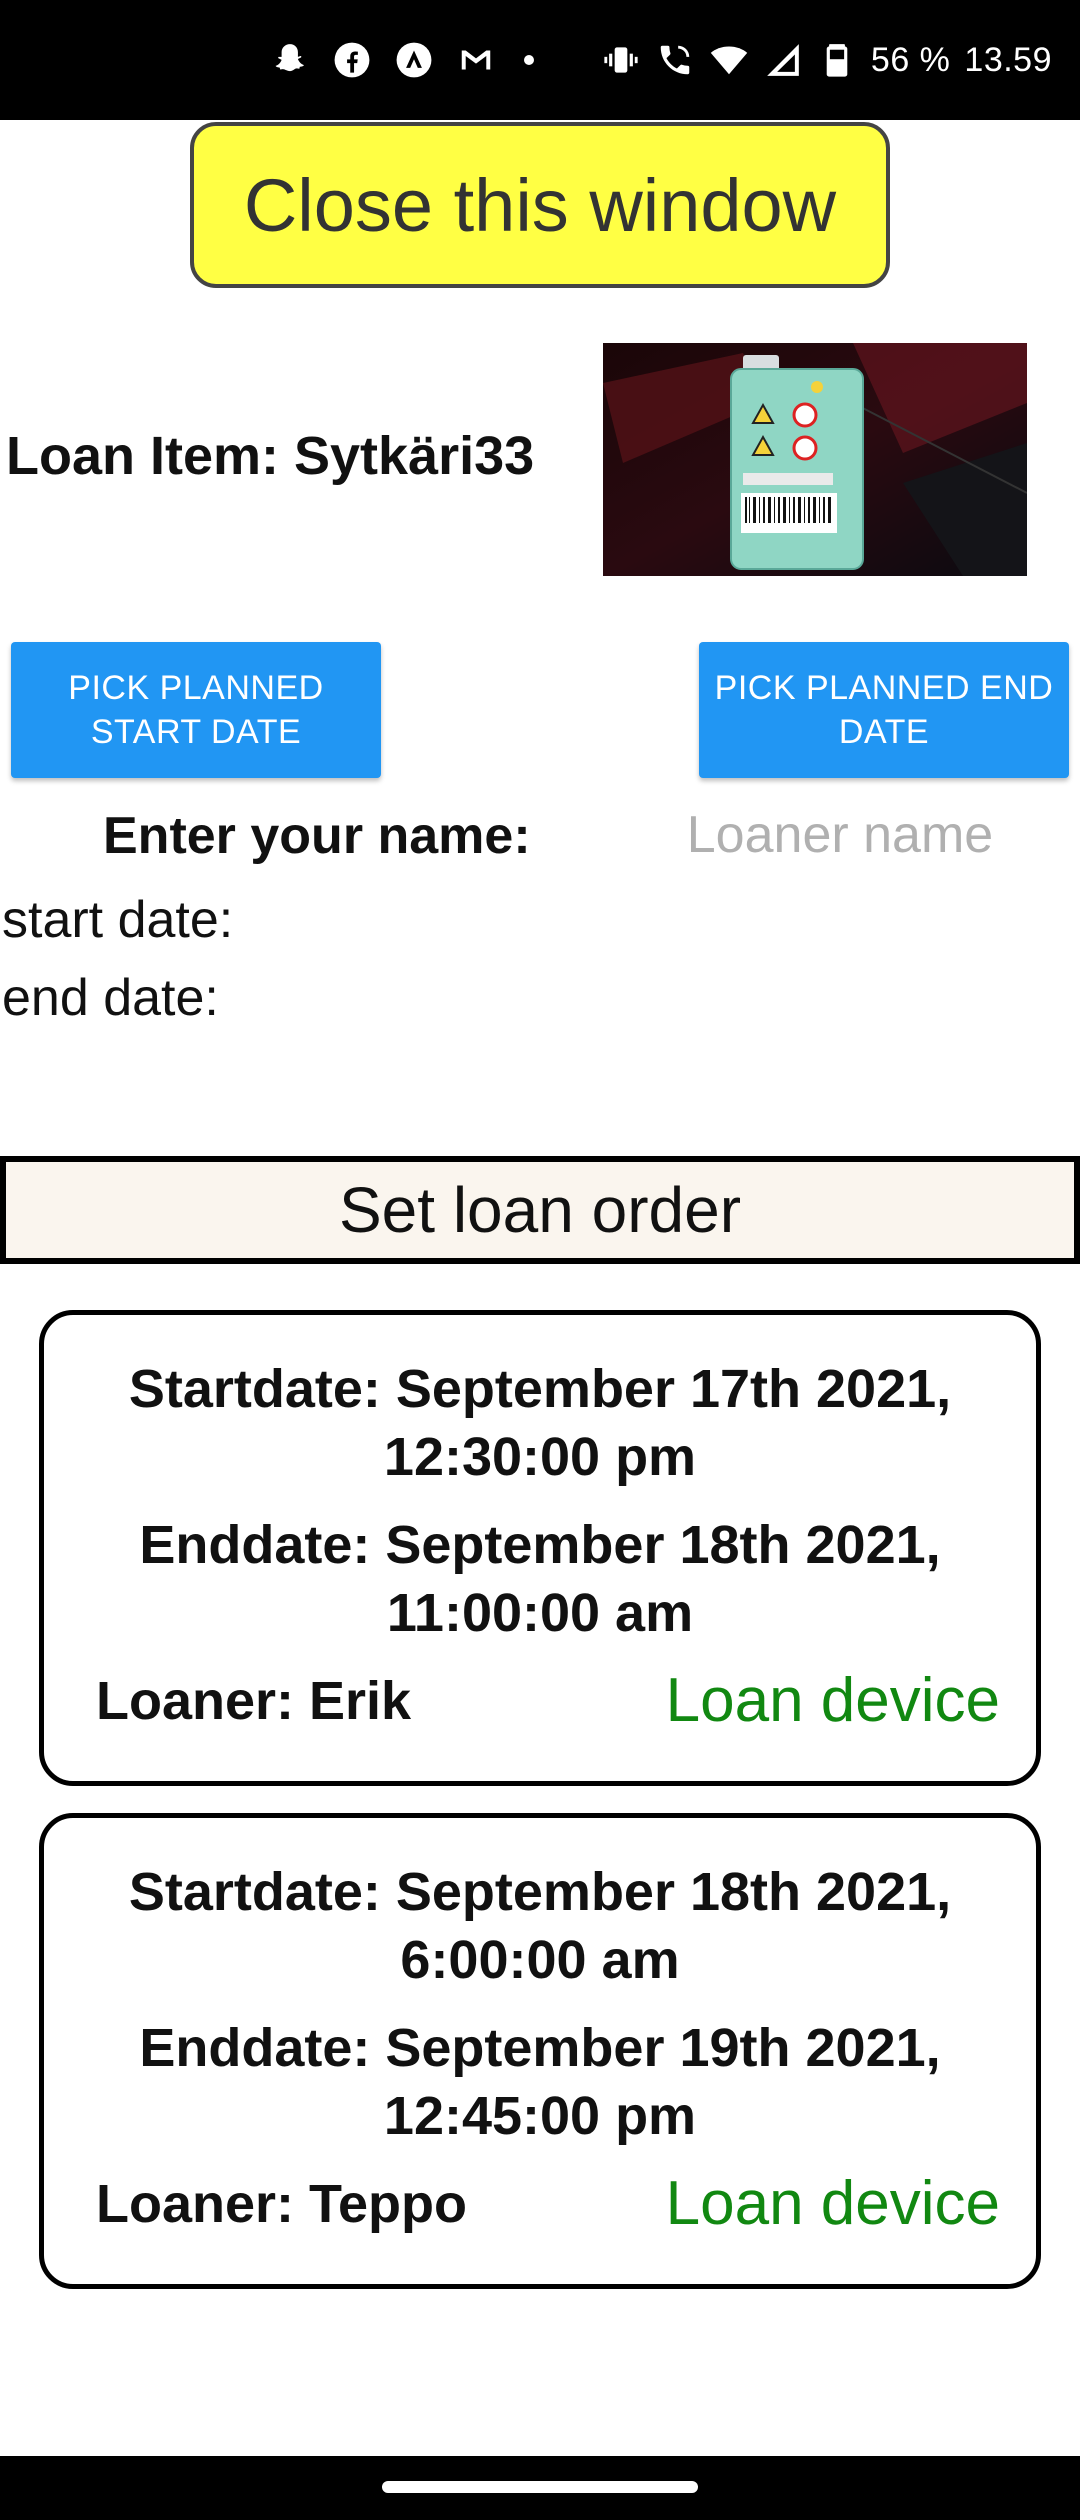  I want to click on loaner-name: Loaner: Teppo, so click(281, 2204).